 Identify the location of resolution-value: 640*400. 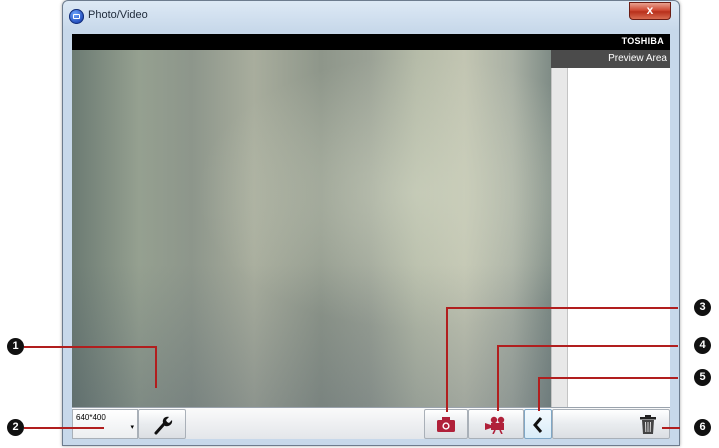
(91, 417).